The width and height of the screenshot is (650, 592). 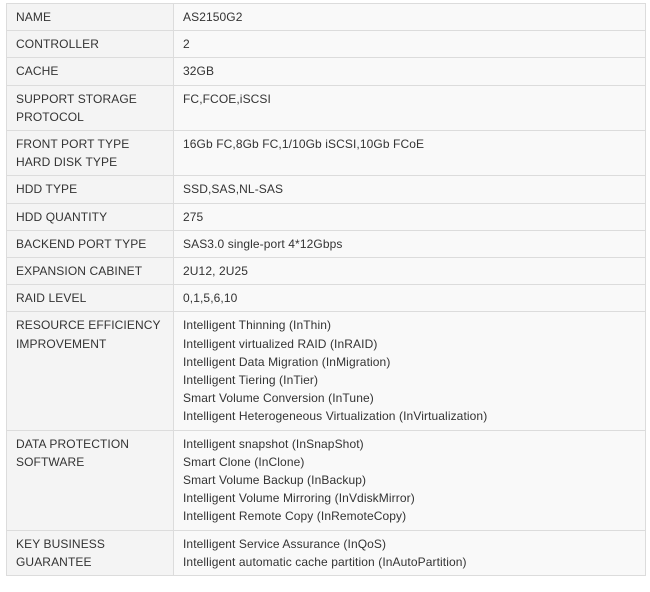 I want to click on spec-value-line: Smart Volume Conversion (InTune), so click(x=278, y=398).